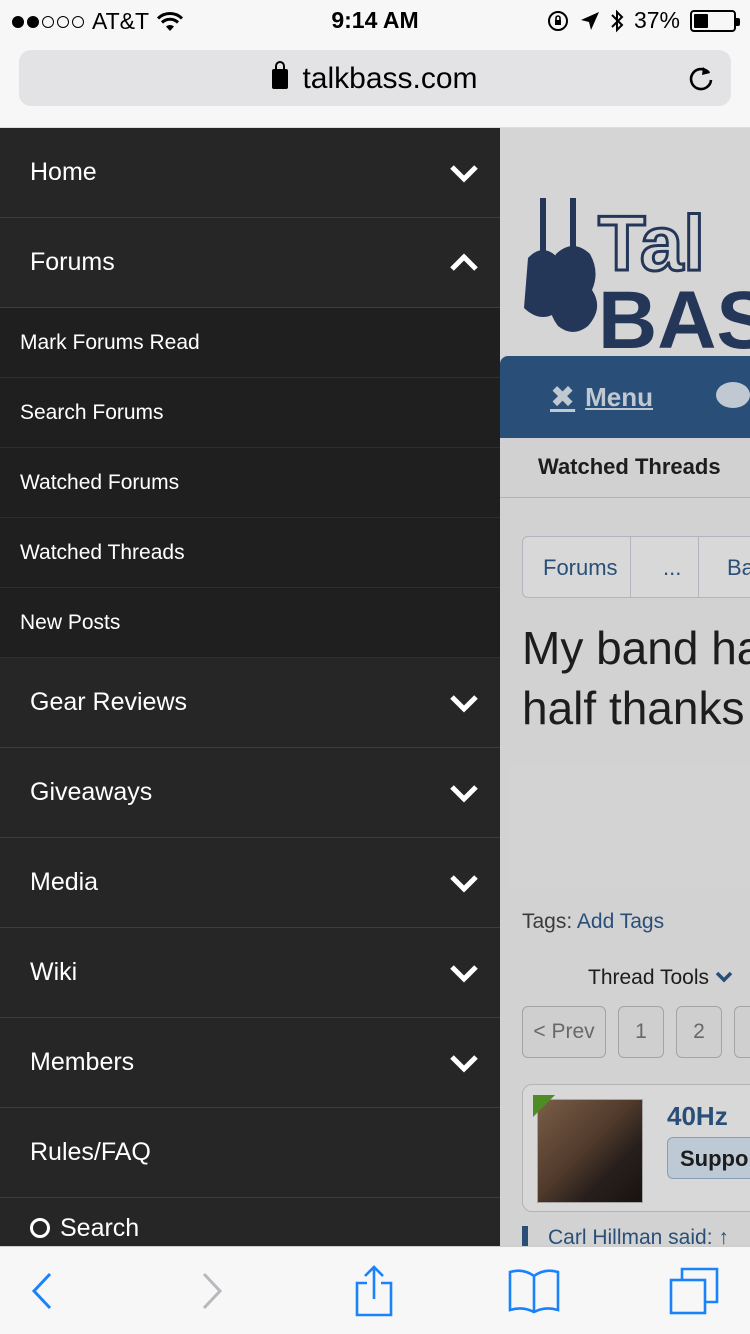 The image size is (750, 1334). Describe the element at coordinates (589, 20) in the screenshot. I see `location-icon` at that location.